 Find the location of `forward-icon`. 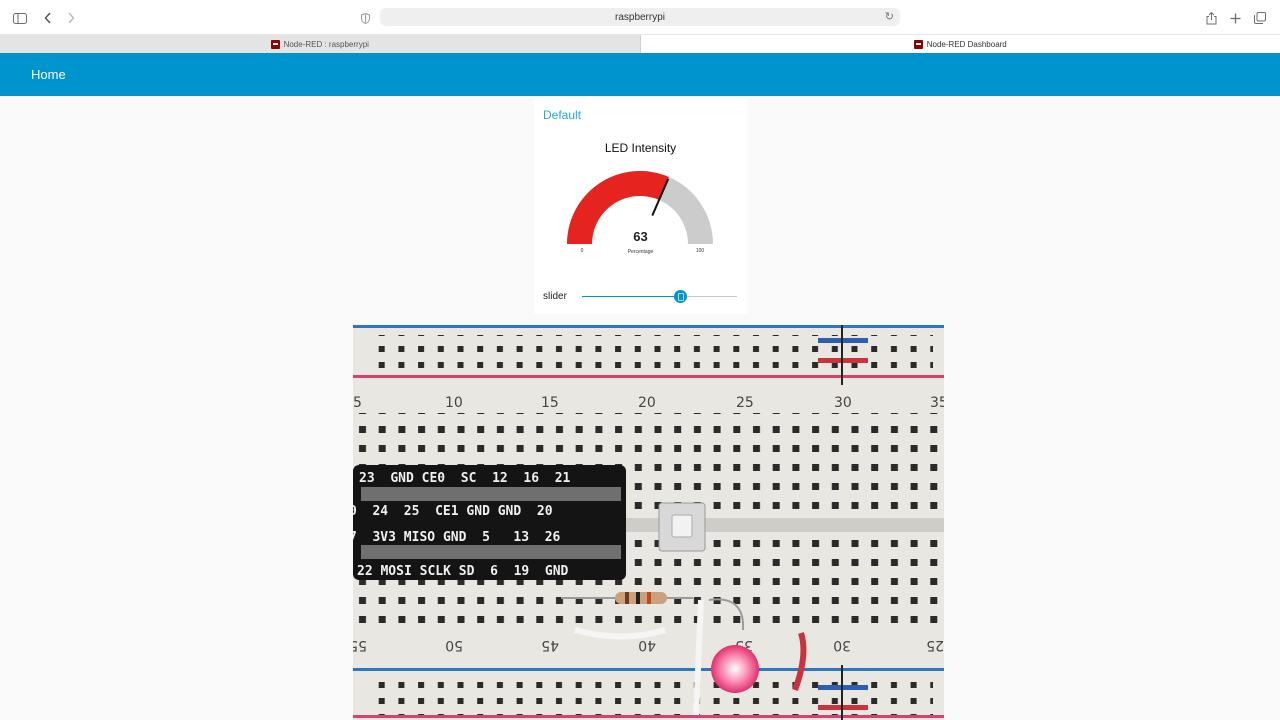

forward-icon is located at coordinates (71, 18).